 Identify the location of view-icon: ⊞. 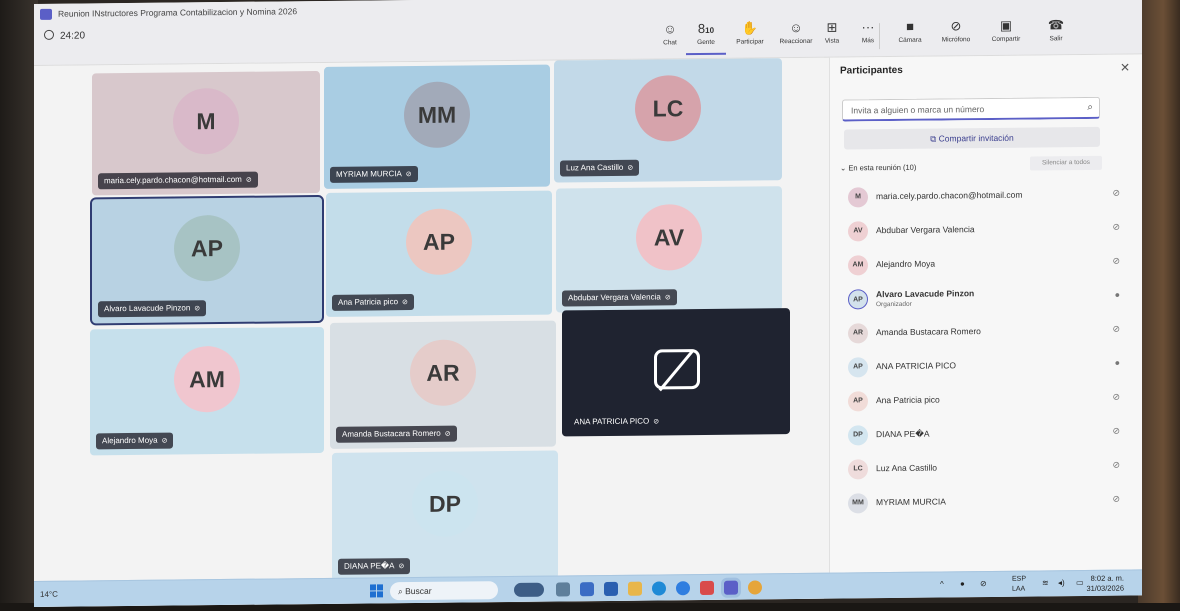
(832, 27).